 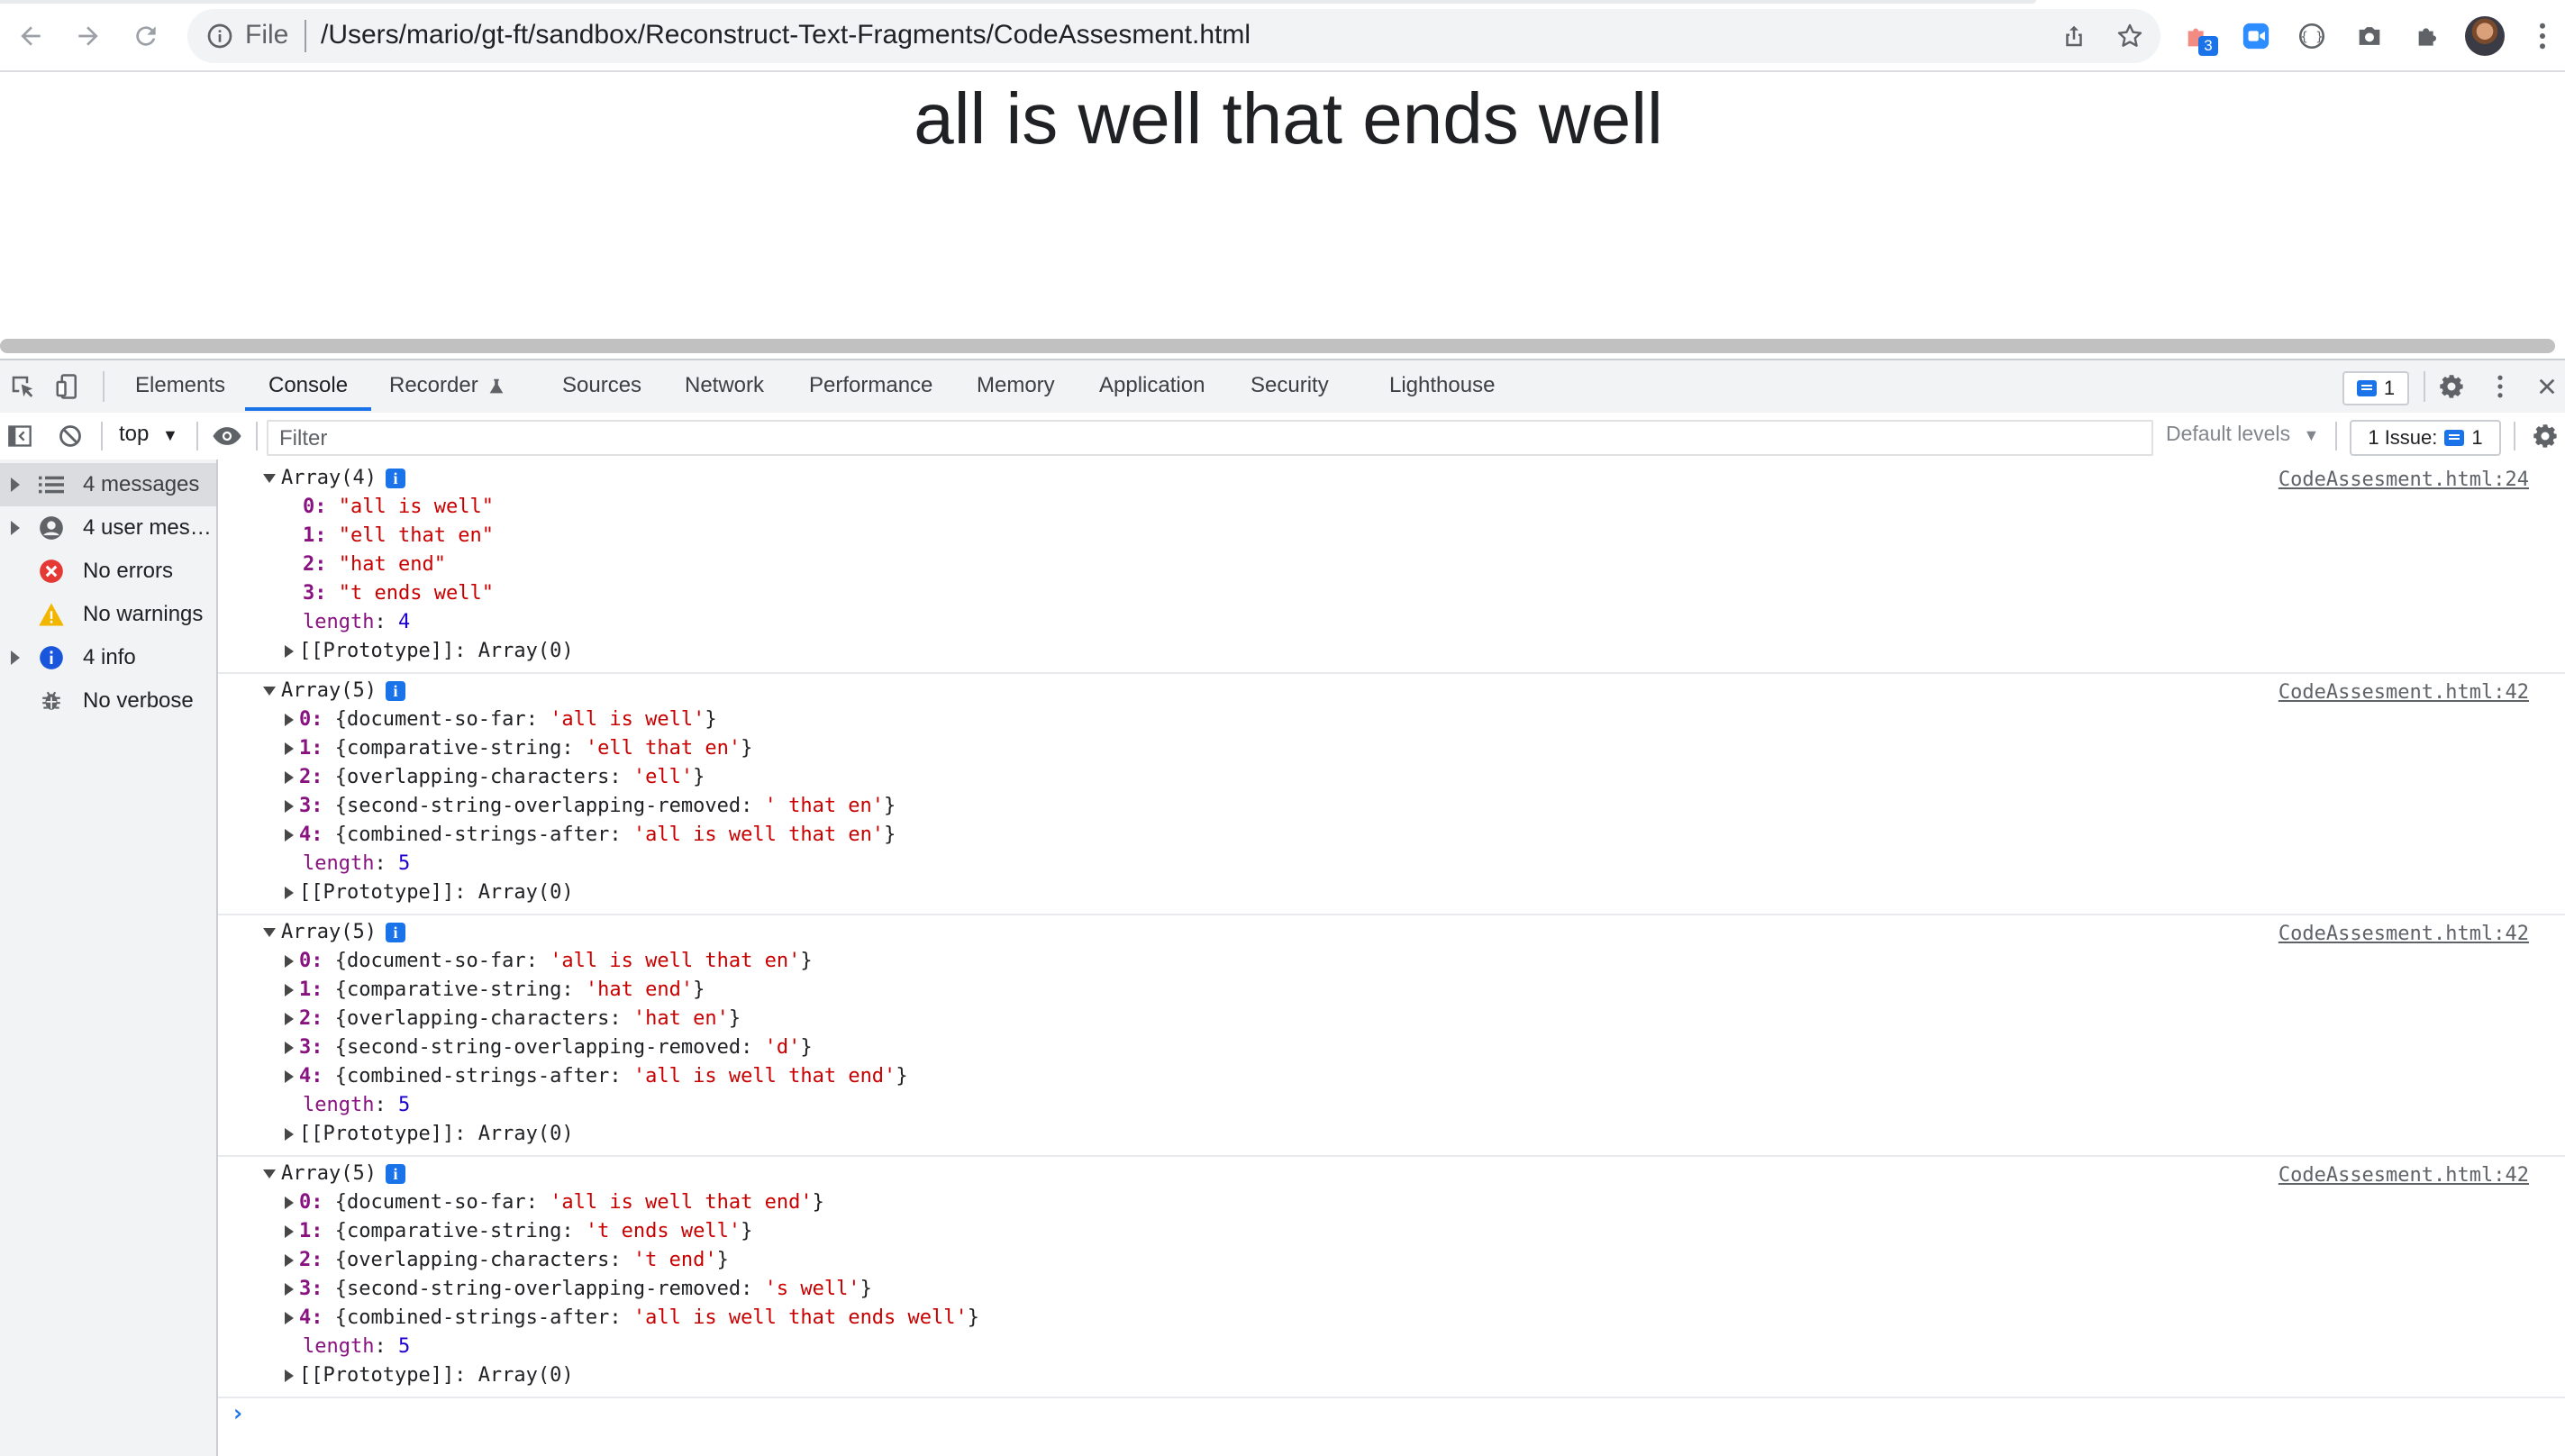 What do you see at coordinates (870, 385) in the screenshot?
I see `tab-performance: Performance` at bounding box center [870, 385].